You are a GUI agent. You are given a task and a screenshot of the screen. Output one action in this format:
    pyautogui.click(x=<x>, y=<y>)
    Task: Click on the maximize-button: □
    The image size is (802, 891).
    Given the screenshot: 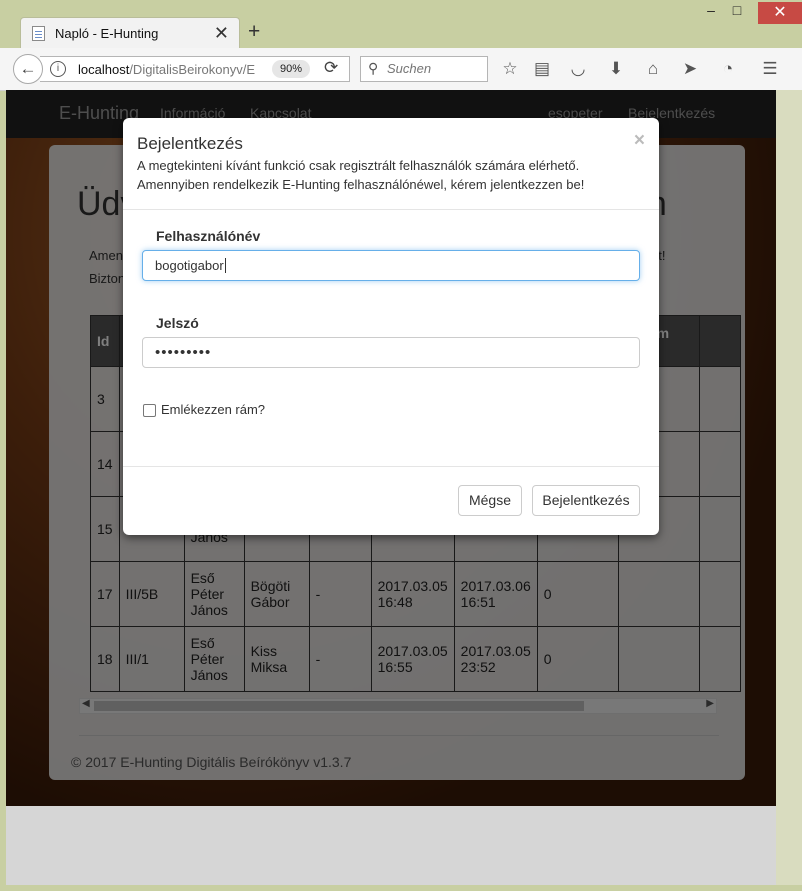 What is the action you would take?
    pyautogui.click(x=737, y=12)
    